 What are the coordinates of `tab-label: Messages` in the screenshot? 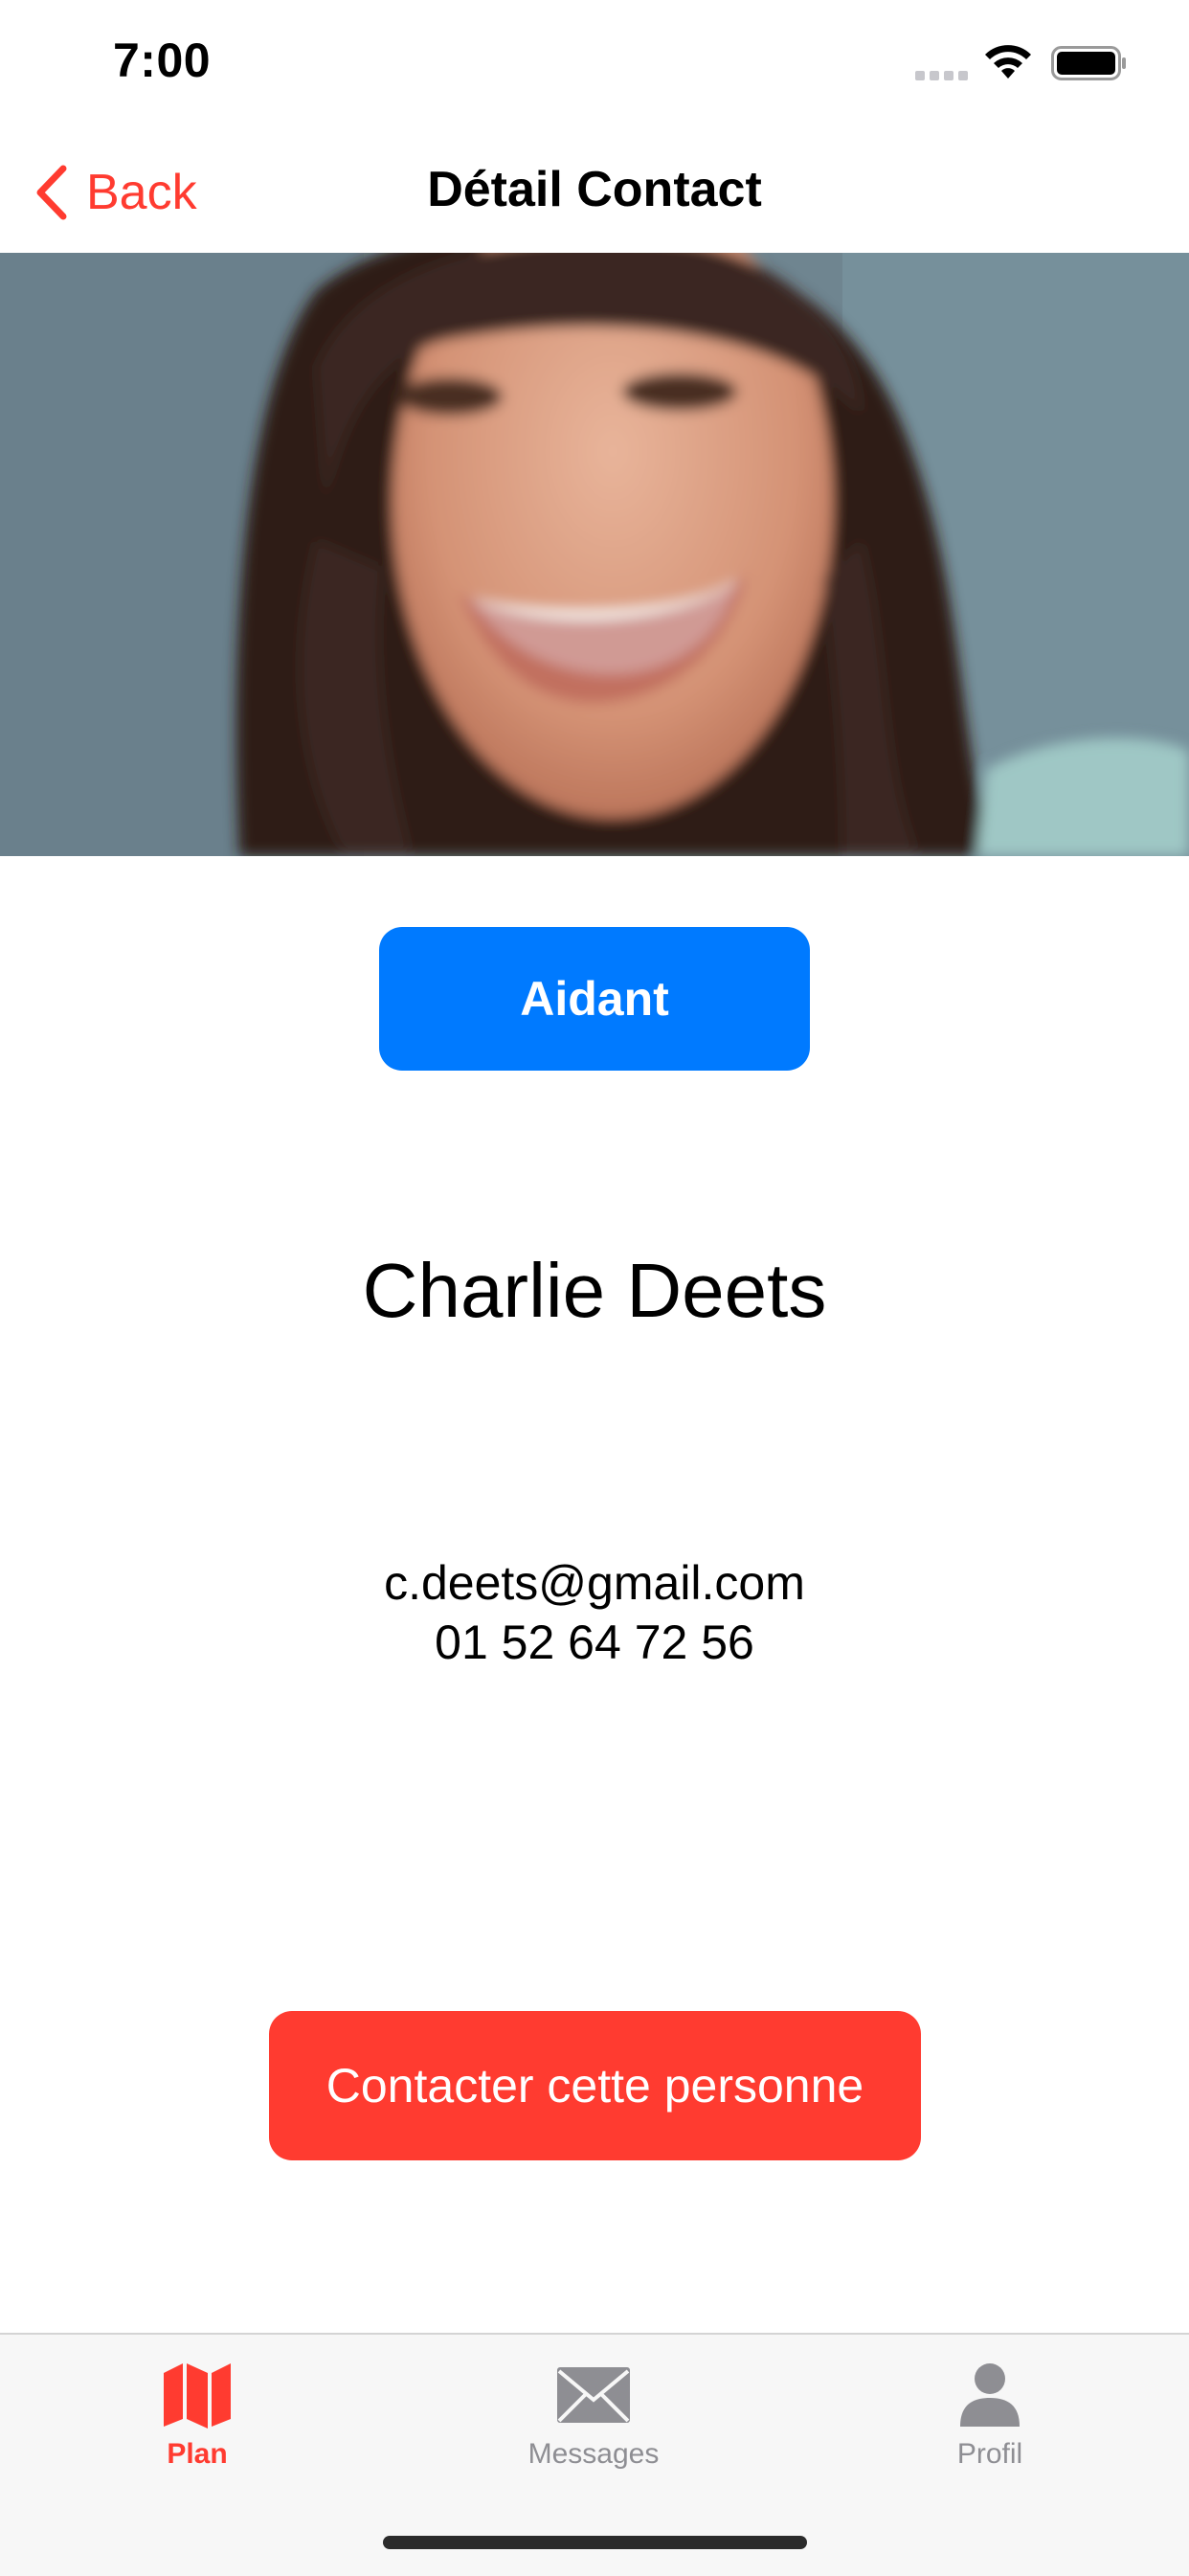 It's located at (593, 2454).